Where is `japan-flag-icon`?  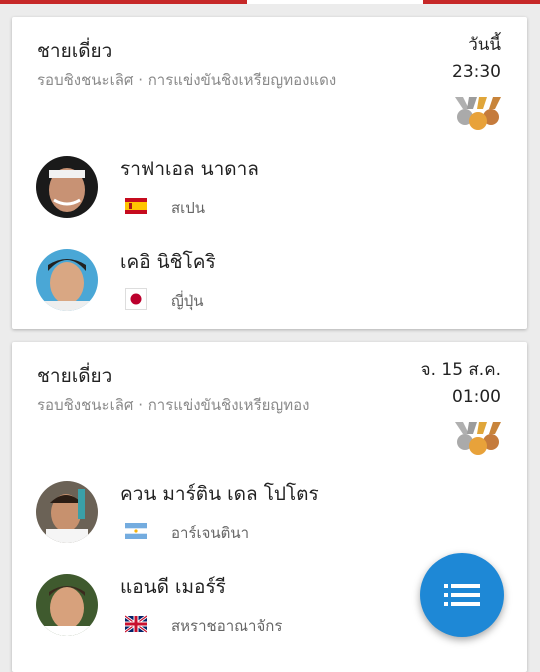 japan-flag-icon is located at coordinates (136, 299).